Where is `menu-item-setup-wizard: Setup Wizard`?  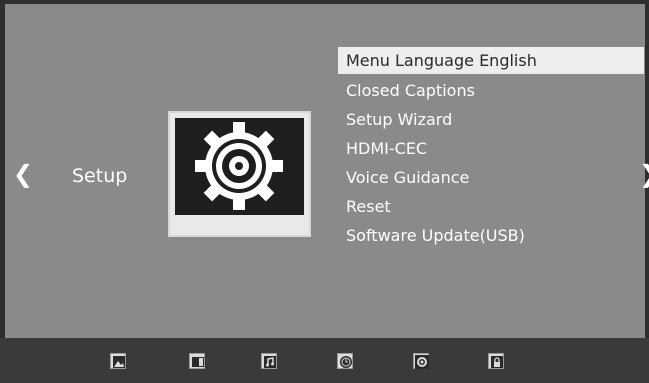
menu-item-setup-wizard: Setup Wizard is located at coordinates (491, 119).